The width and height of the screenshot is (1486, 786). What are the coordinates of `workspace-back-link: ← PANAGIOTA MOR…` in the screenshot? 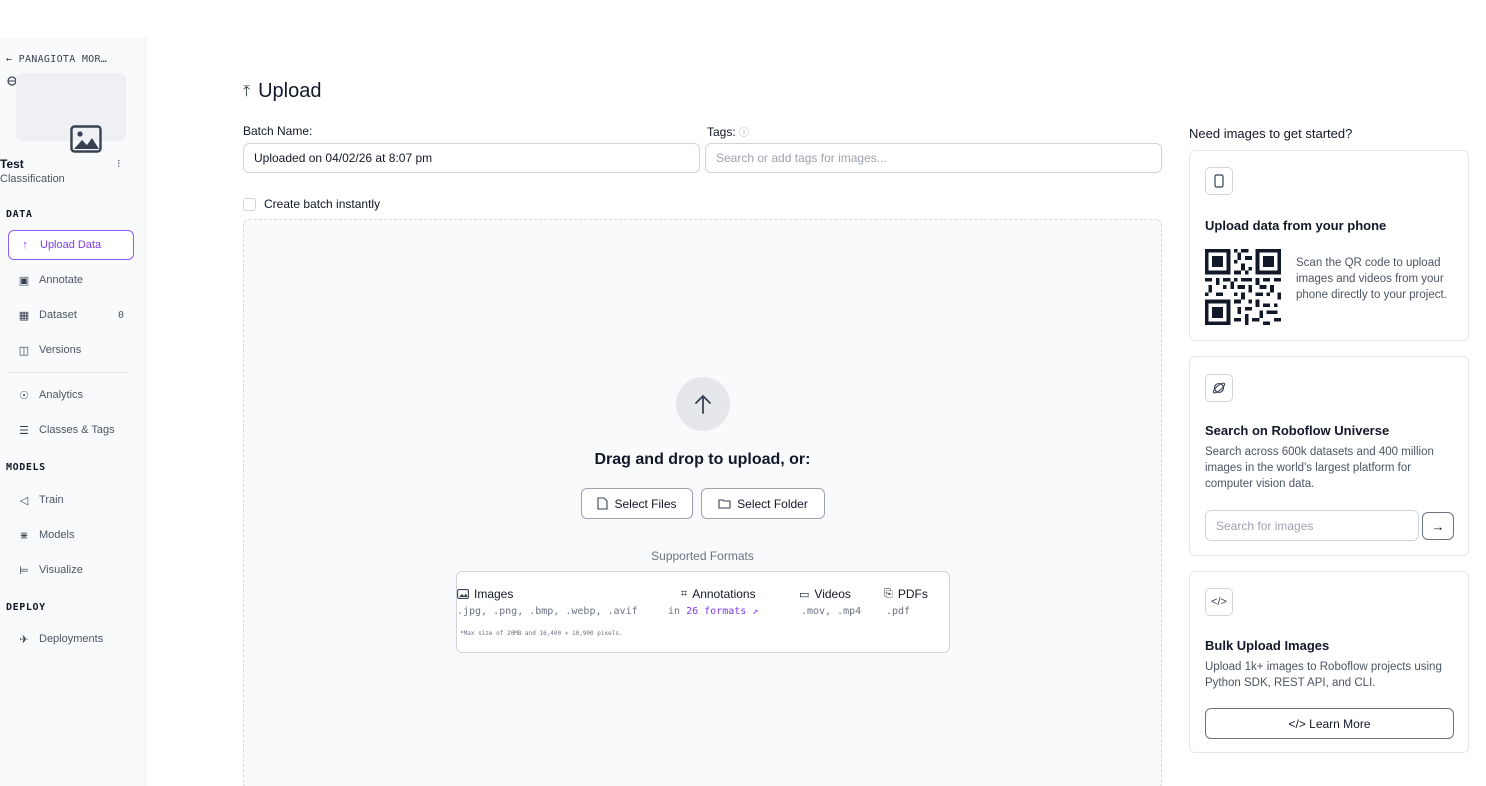 It's located at (56, 59).